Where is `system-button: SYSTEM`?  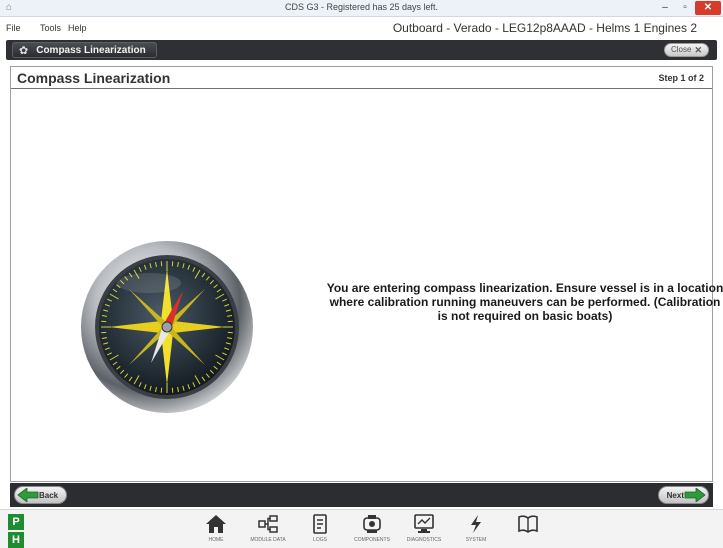 system-button: SYSTEM is located at coordinates (476, 530).